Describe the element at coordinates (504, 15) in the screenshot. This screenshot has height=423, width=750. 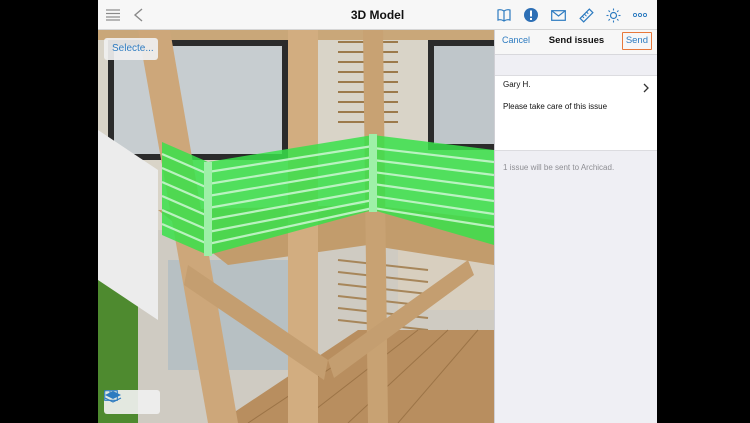
I see `book-icon` at that location.